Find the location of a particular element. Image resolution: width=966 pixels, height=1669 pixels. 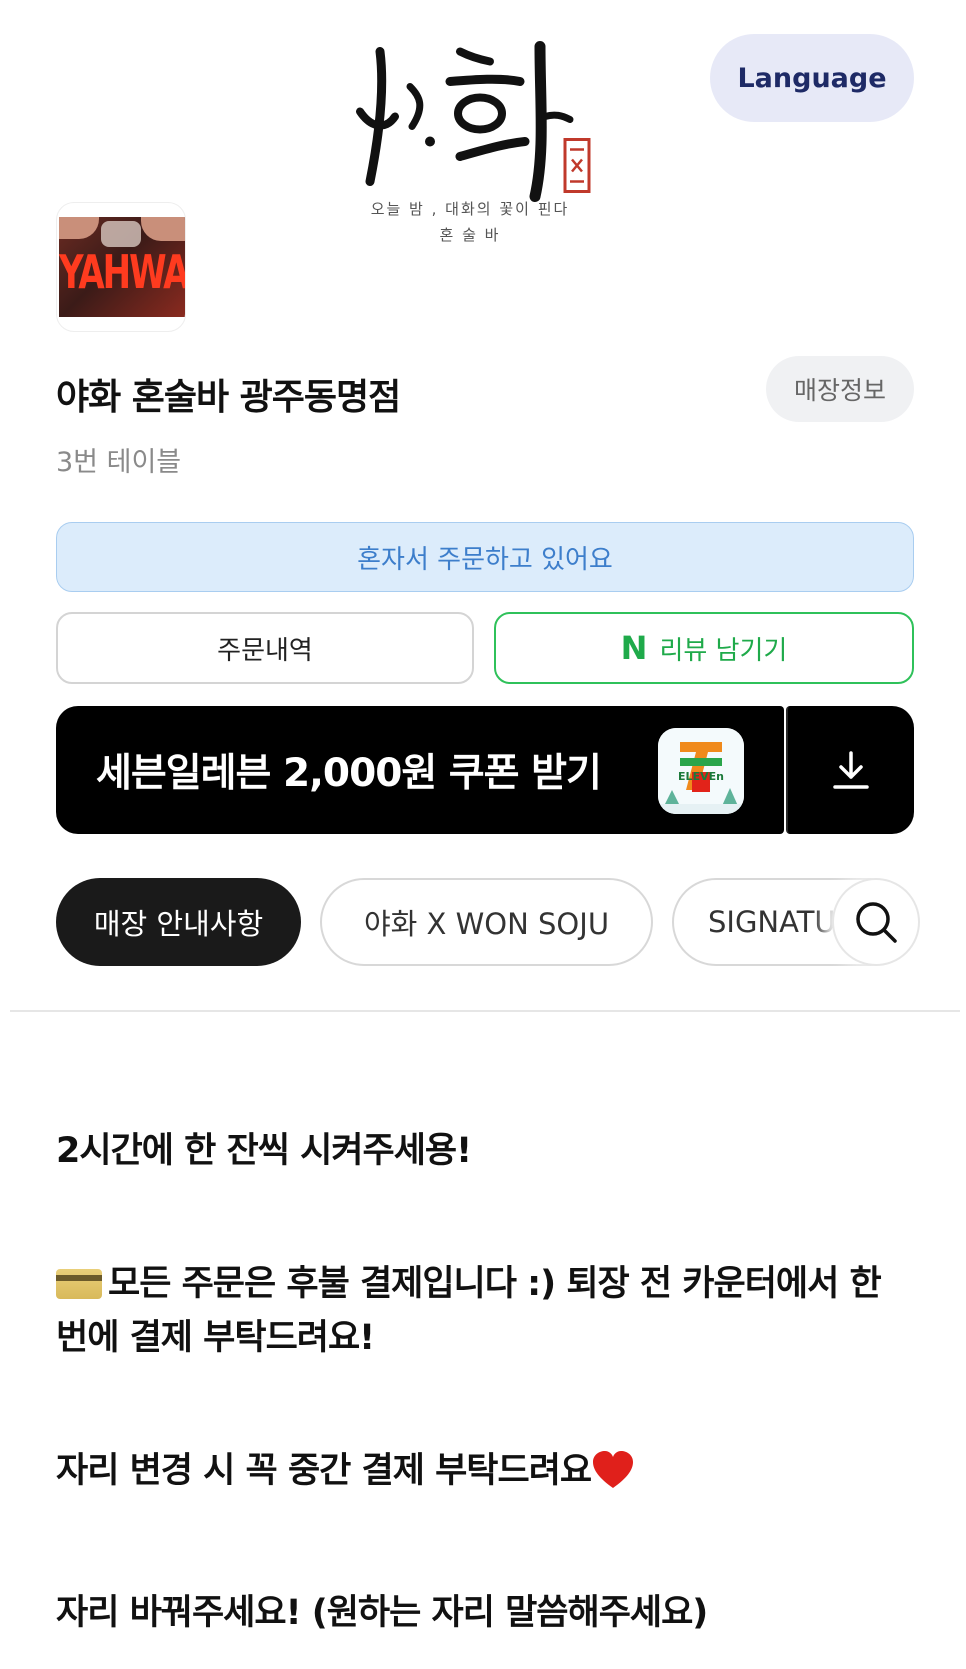

notice-text: 2시간에 한 잔씩 시켜주세용! is located at coordinates (264, 1151).